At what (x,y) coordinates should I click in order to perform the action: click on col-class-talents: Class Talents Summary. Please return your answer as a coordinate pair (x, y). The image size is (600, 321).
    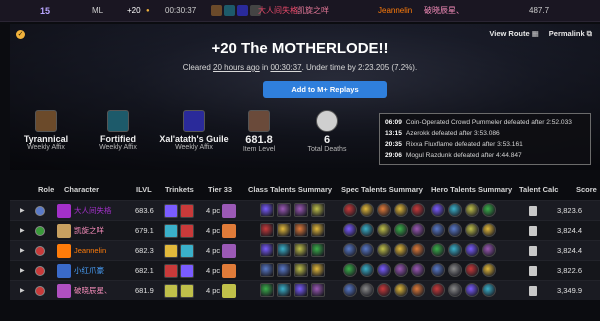
    Looking at the image, I should click on (290, 189).